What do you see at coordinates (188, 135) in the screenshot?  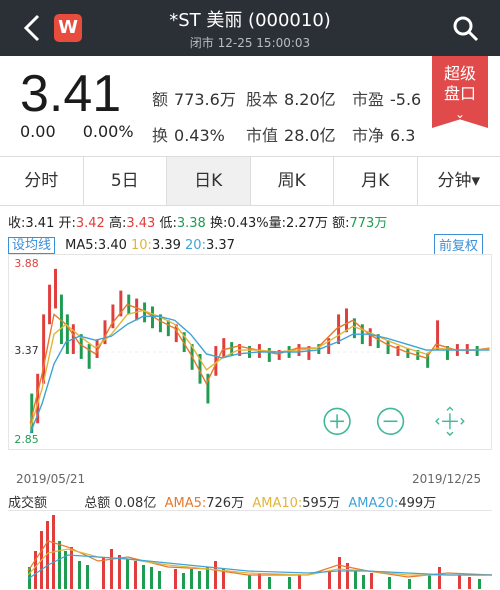 I see `stat-turnover: 换 0.43%` at bounding box center [188, 135].